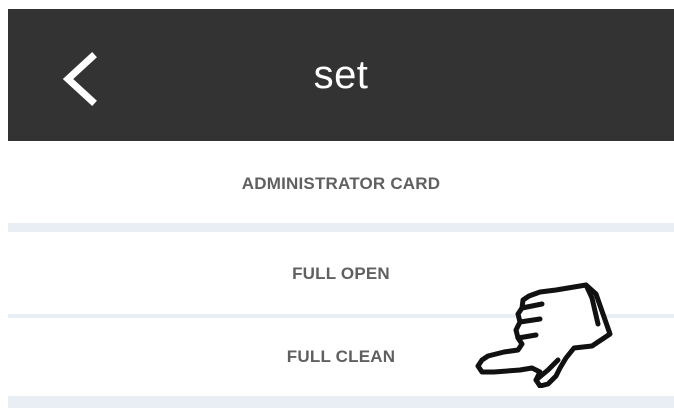  I want to click on pointing-hand-icon, so click(544, 335).